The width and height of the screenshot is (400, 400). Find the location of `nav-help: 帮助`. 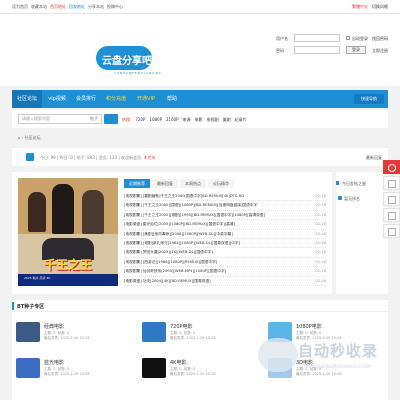

nav-help: 帮助 is located at coordinates (172, 99).